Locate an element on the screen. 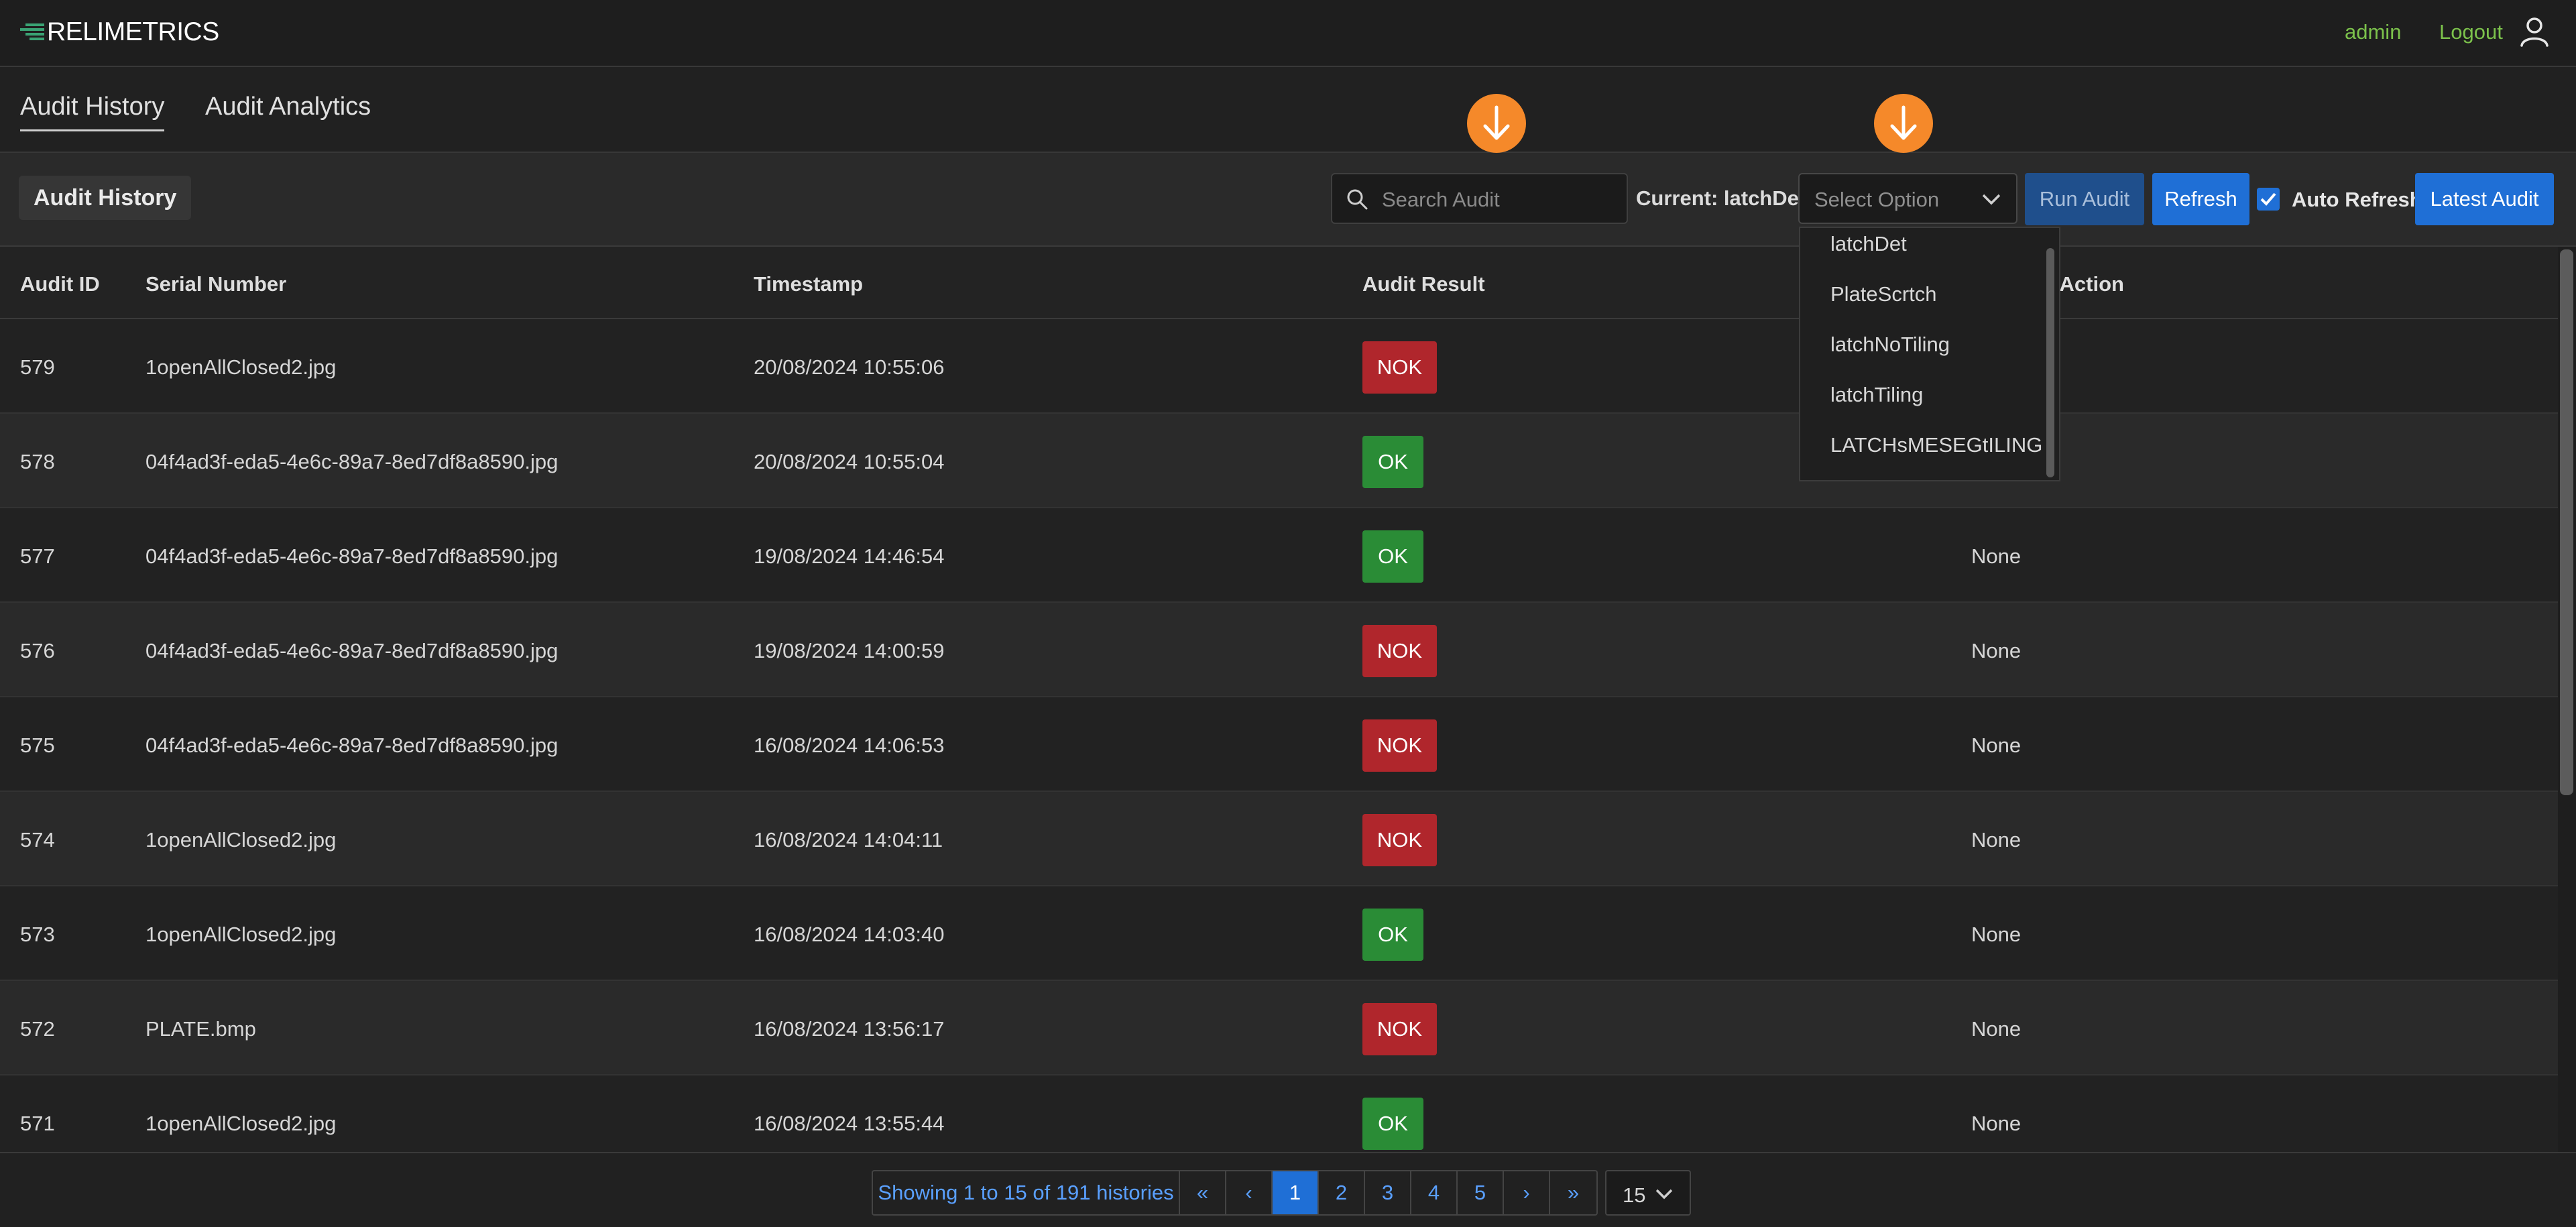 Image resolution: width=2576 pixels, height=1227 pixels. audit-id-cell: 578 is located at coordinates (37, 461).